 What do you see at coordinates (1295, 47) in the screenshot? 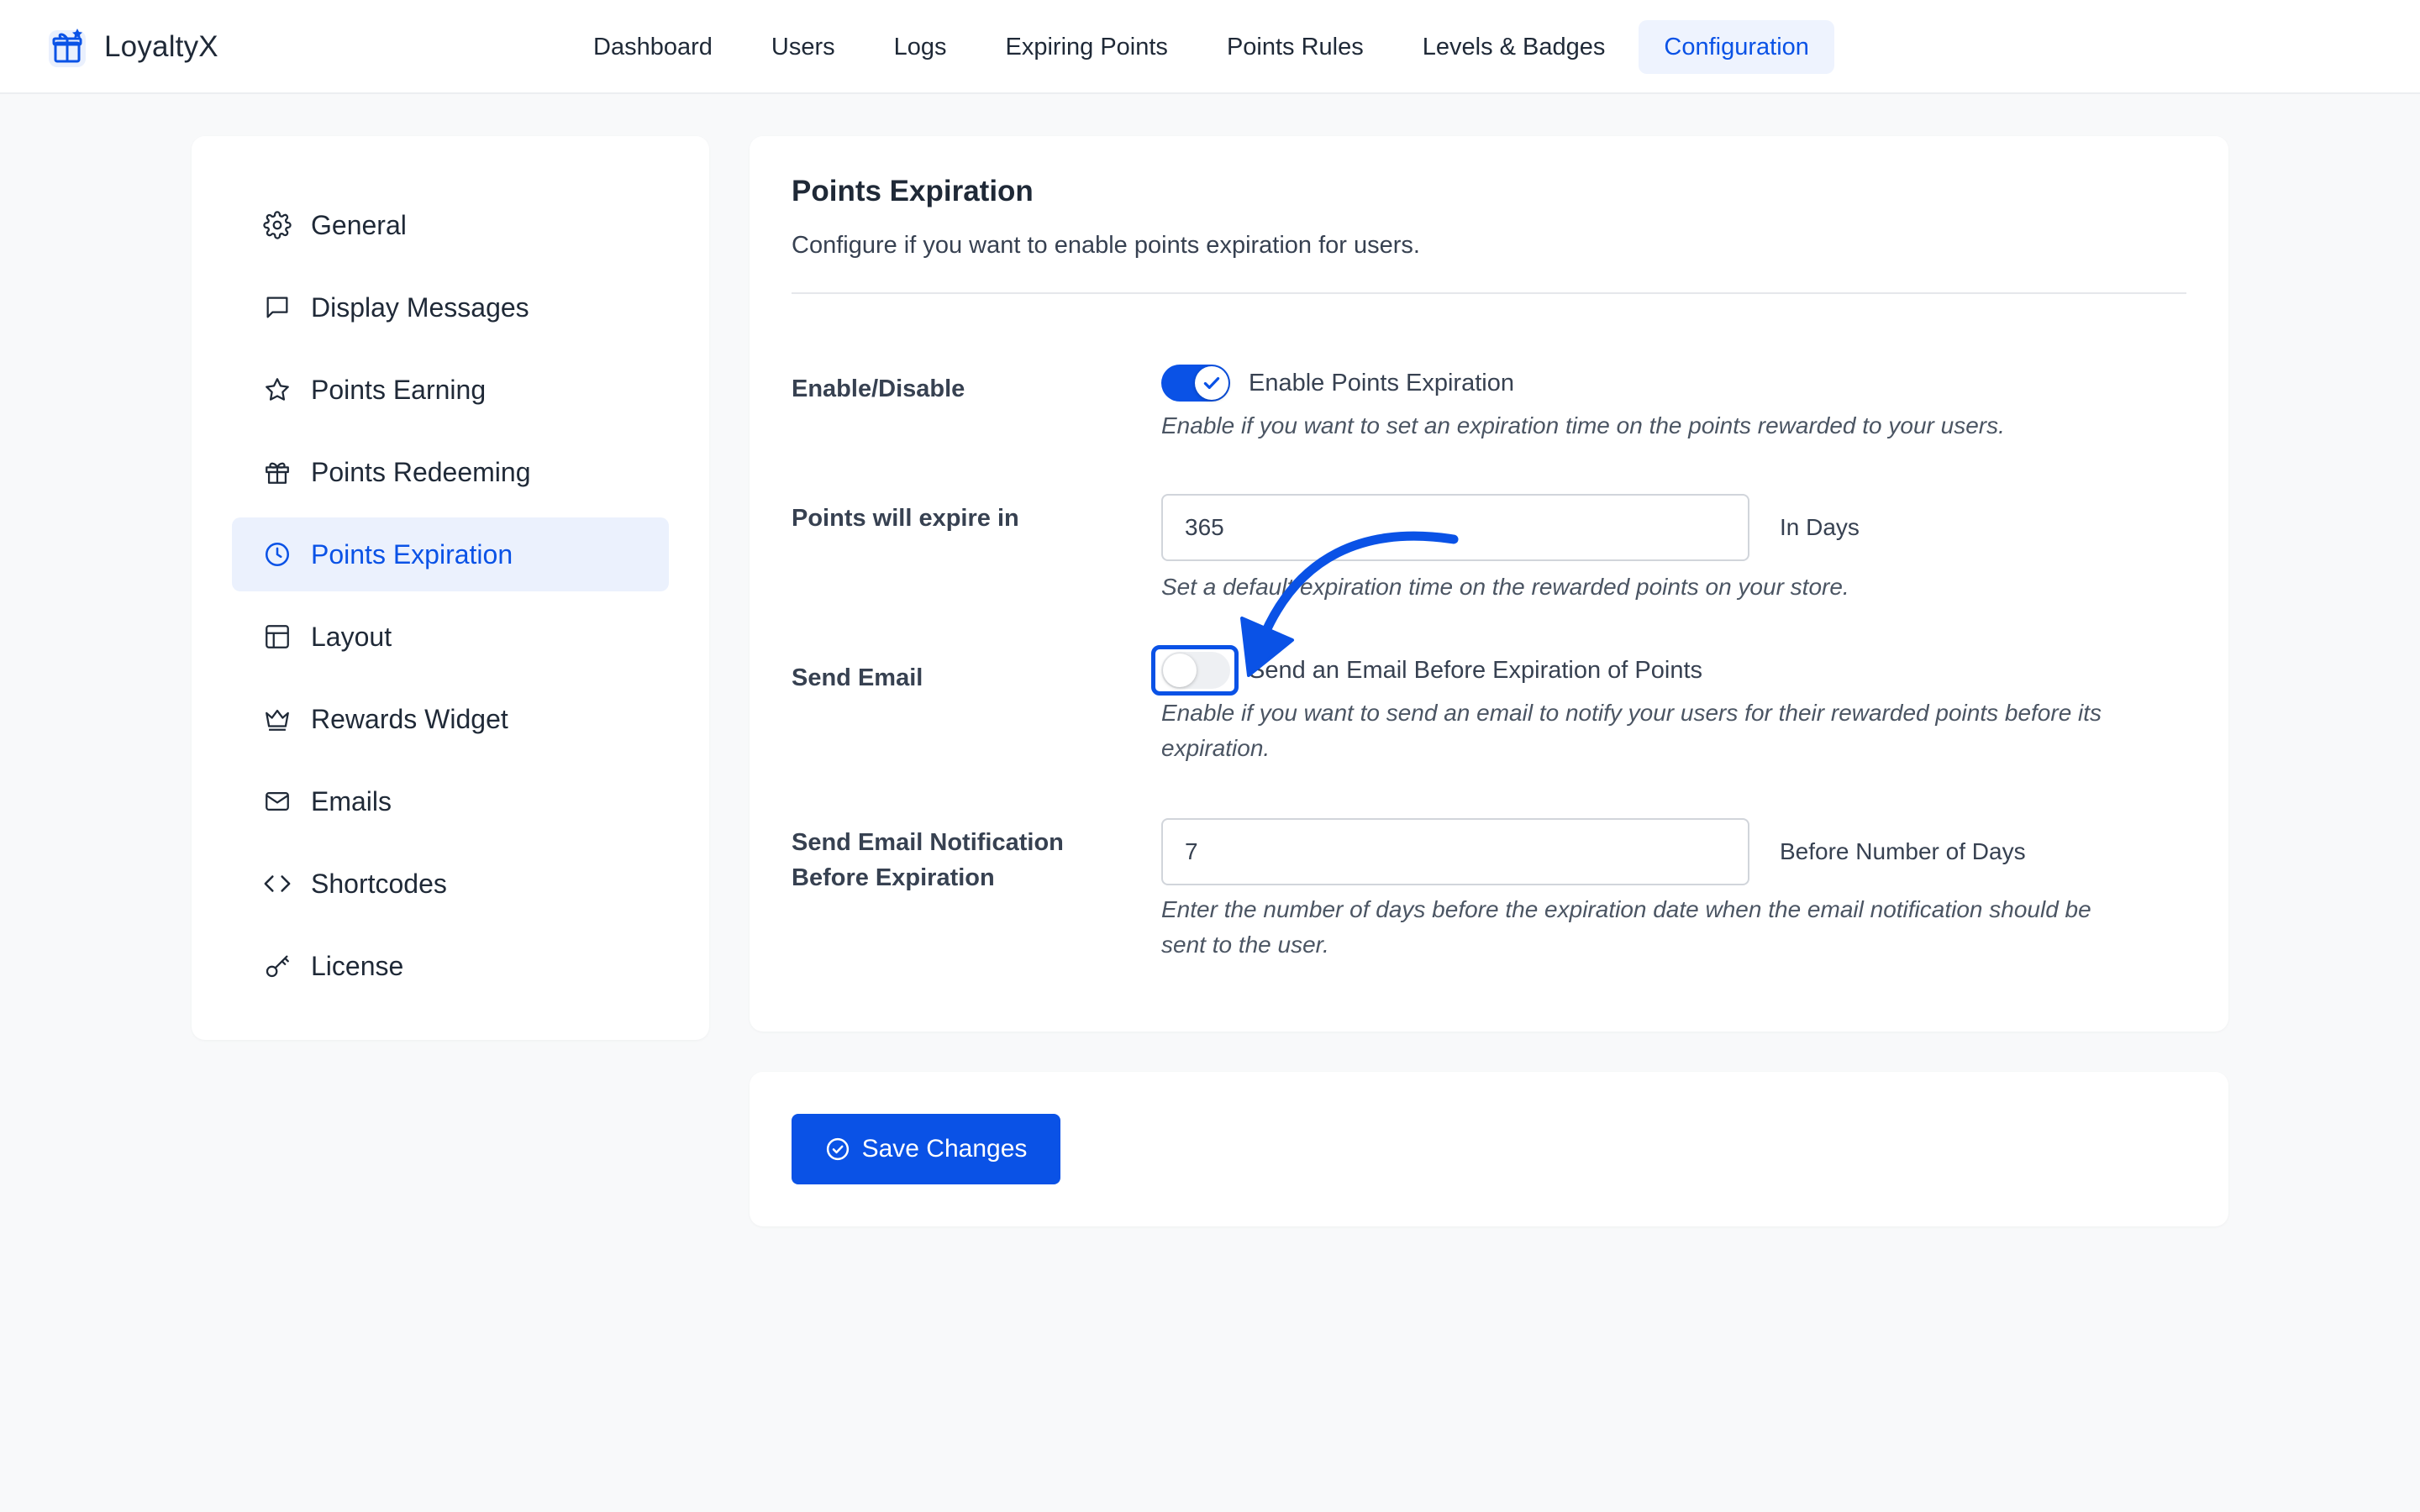
I see `nav-points-rules: Points Rules` at bounding box center [1295, 47].